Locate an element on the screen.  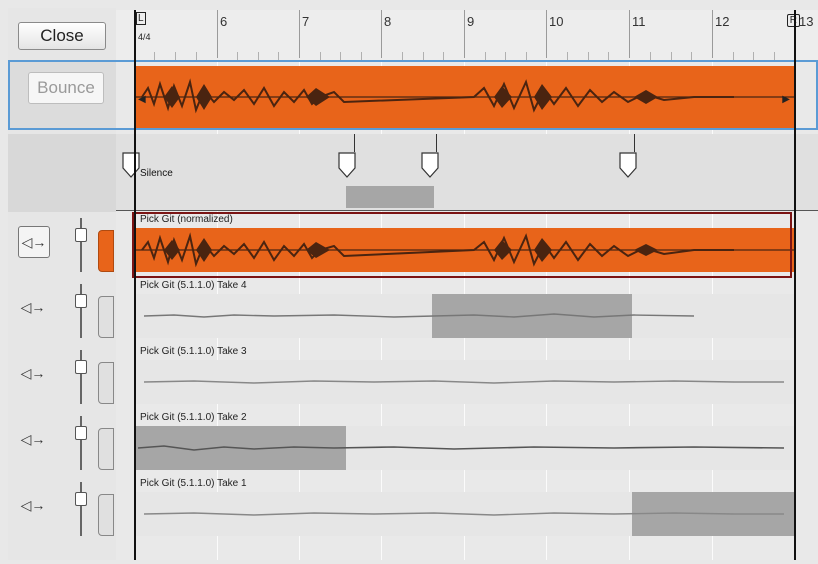
silence-header is located at coordinates (62, 173).